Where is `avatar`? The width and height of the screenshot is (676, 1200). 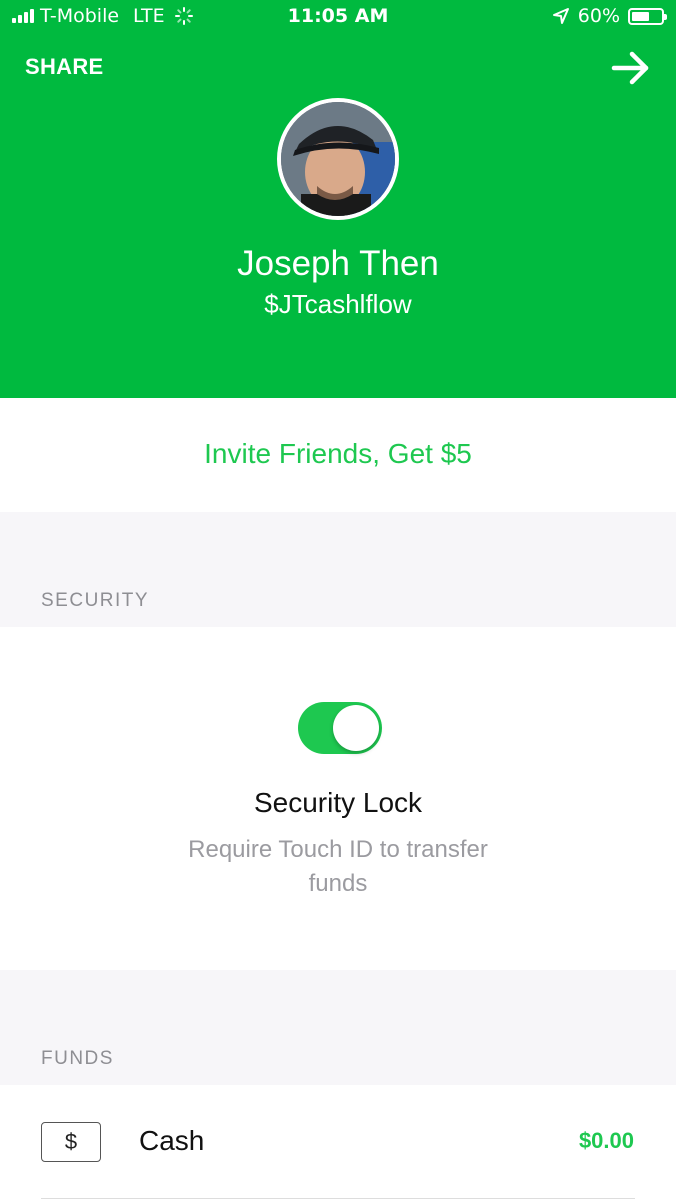 avatar is located at coordinates (338, 159).